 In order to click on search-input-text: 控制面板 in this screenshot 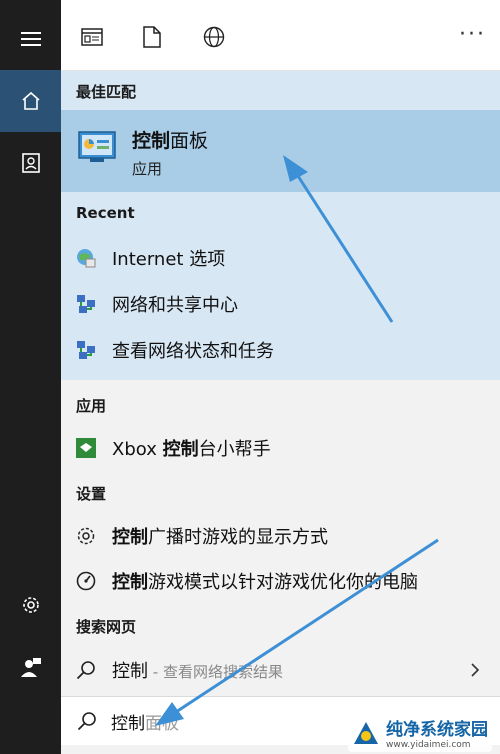, I will do `click(145, 721)`.